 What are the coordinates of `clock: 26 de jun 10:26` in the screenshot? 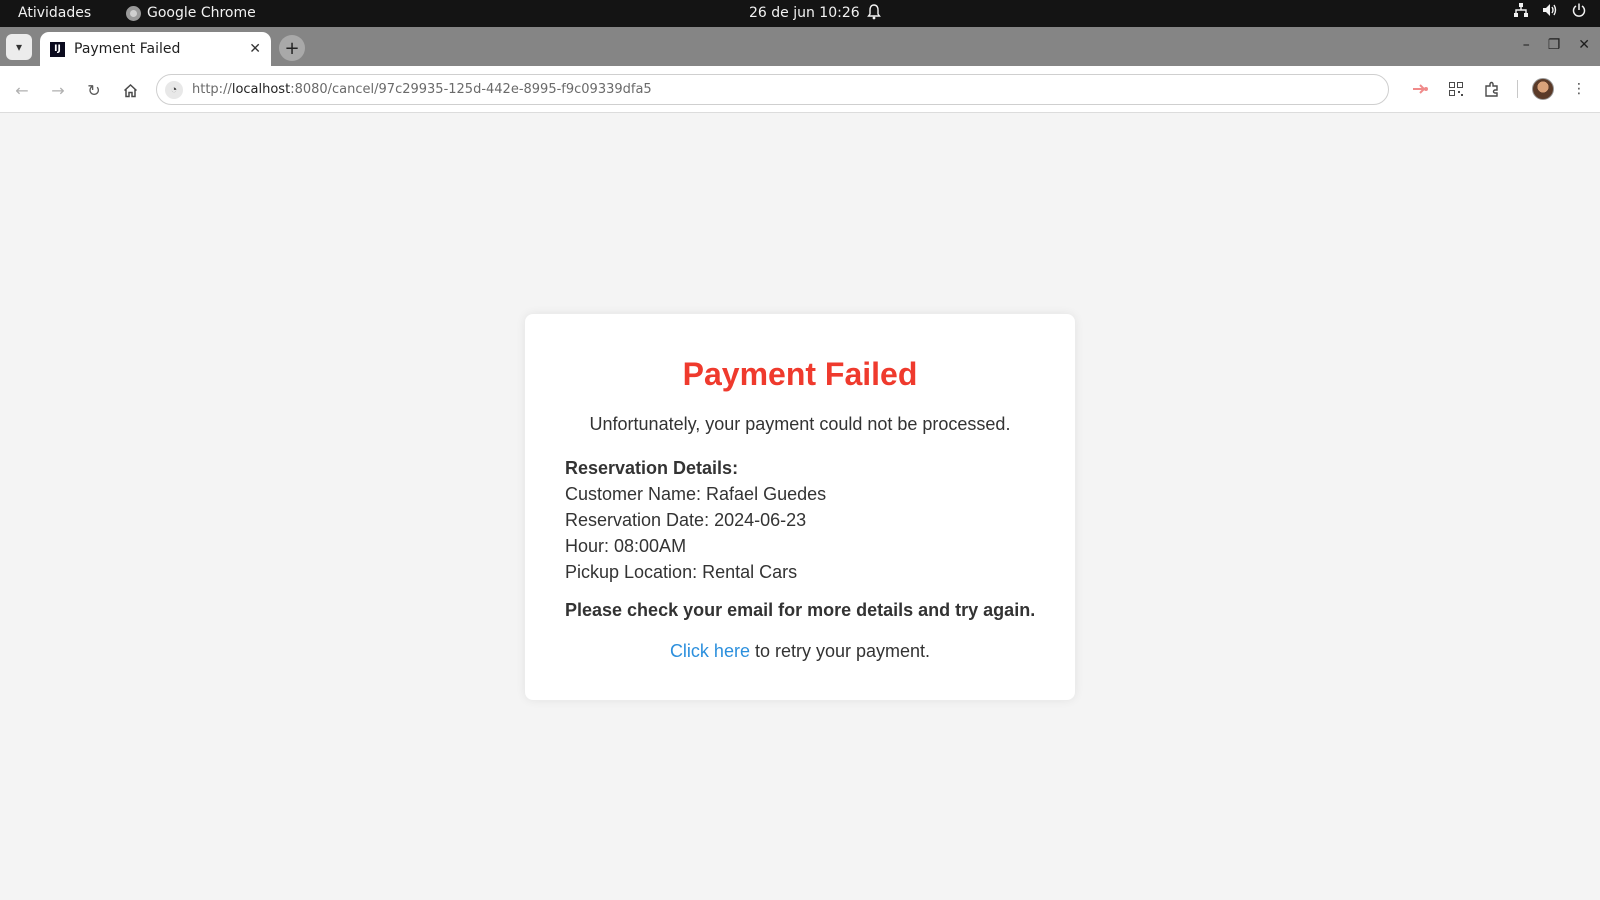 It's located at (804, 13).